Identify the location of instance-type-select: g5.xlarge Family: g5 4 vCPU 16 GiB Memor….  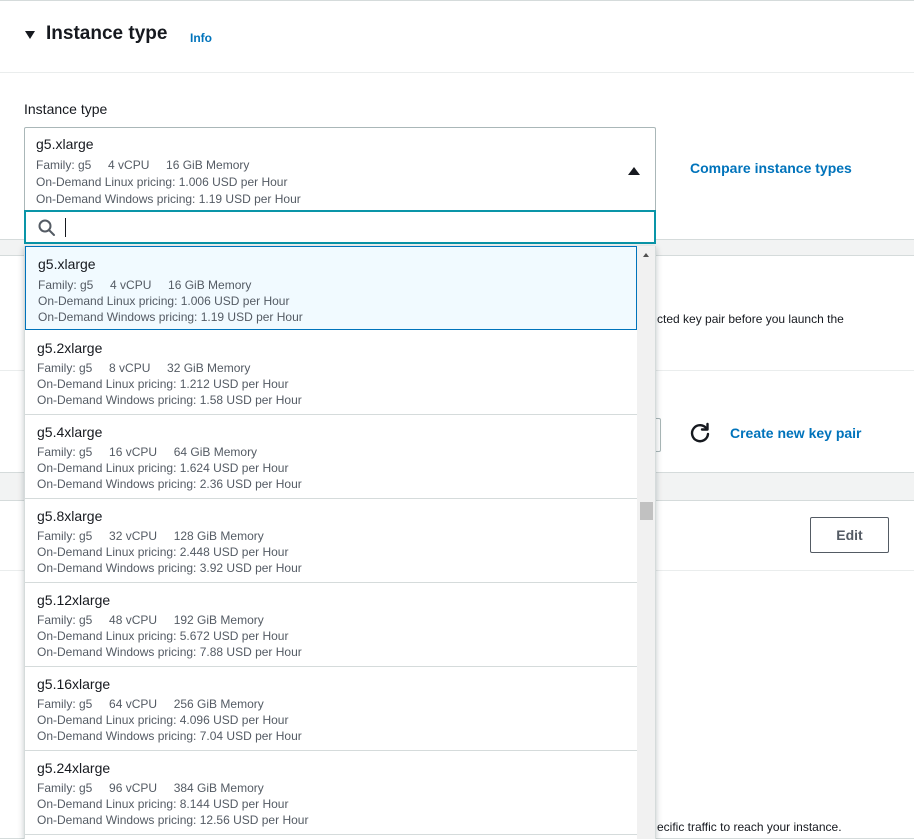
(340, 169).